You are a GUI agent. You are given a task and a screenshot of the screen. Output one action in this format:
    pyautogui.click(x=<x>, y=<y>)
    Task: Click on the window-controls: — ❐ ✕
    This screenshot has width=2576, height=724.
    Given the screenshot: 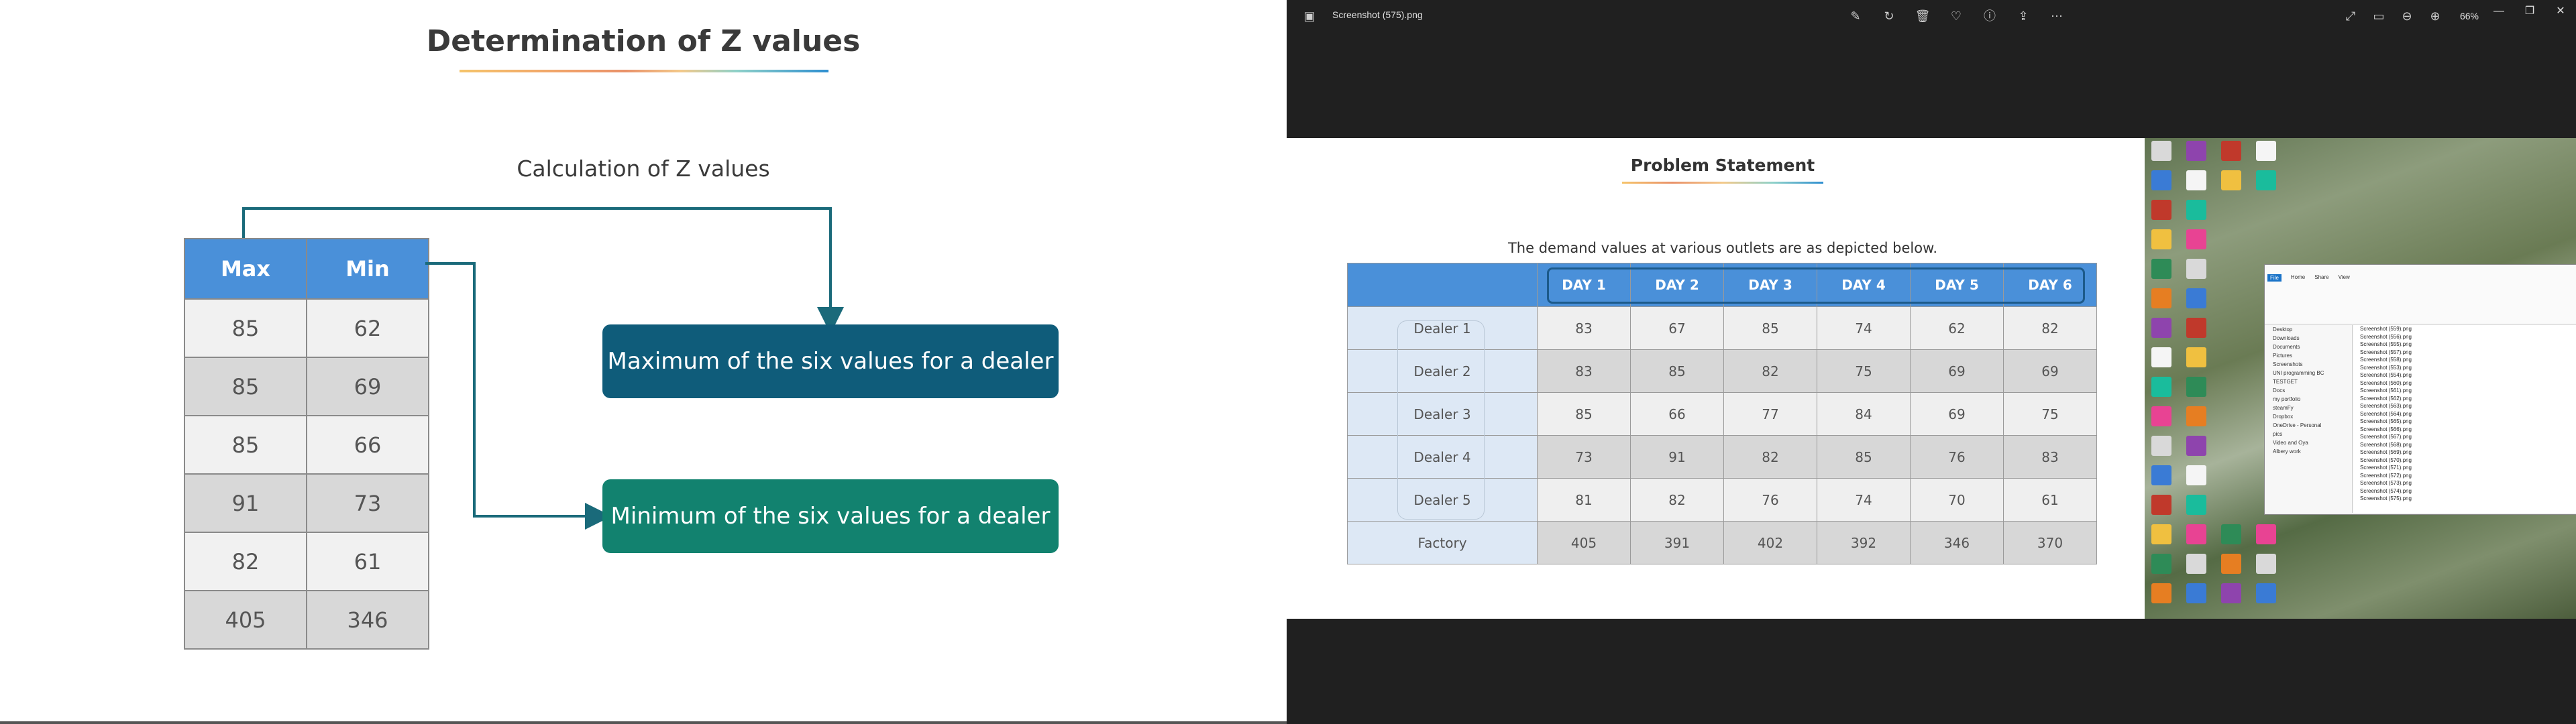 What is the action you would take?
    pyautogui.click(x=2529, y=11)
    